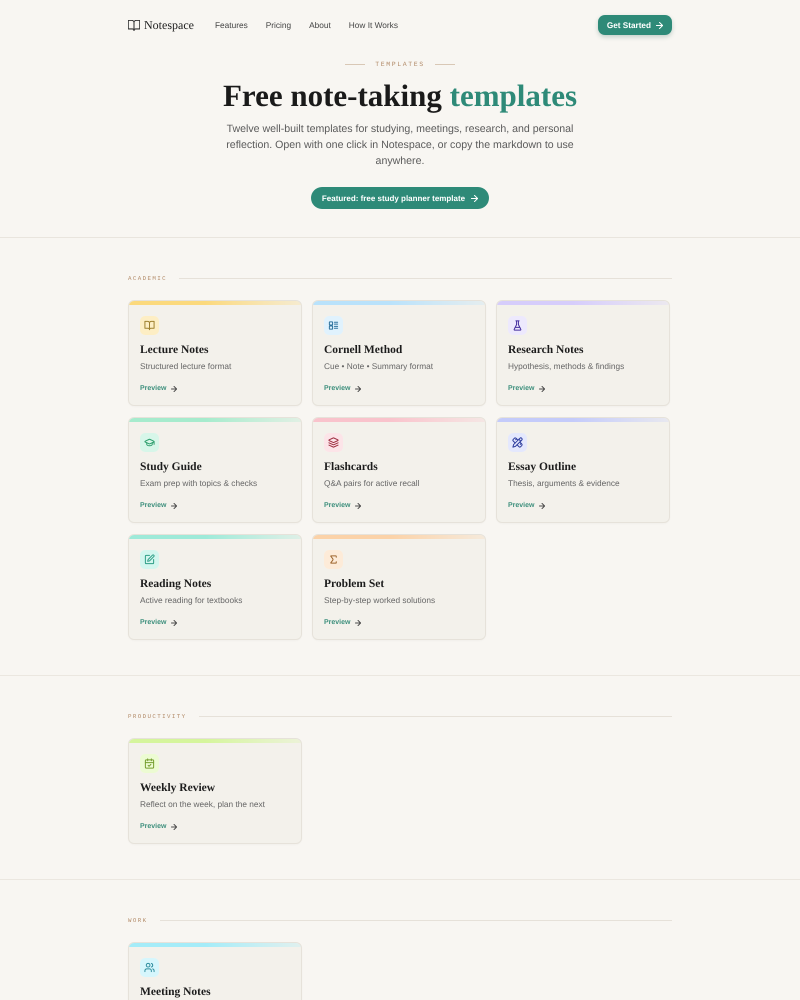 This screenshot has width=800, height=1000. I want to click on nav-link: About, so click(320, 25).